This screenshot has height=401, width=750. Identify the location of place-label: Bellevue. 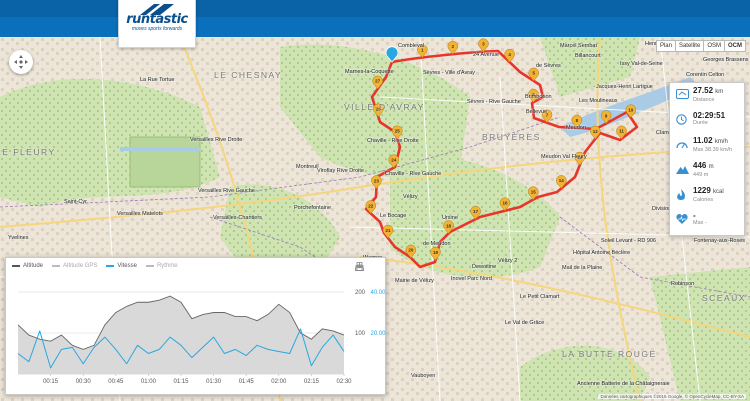
(537, 112).